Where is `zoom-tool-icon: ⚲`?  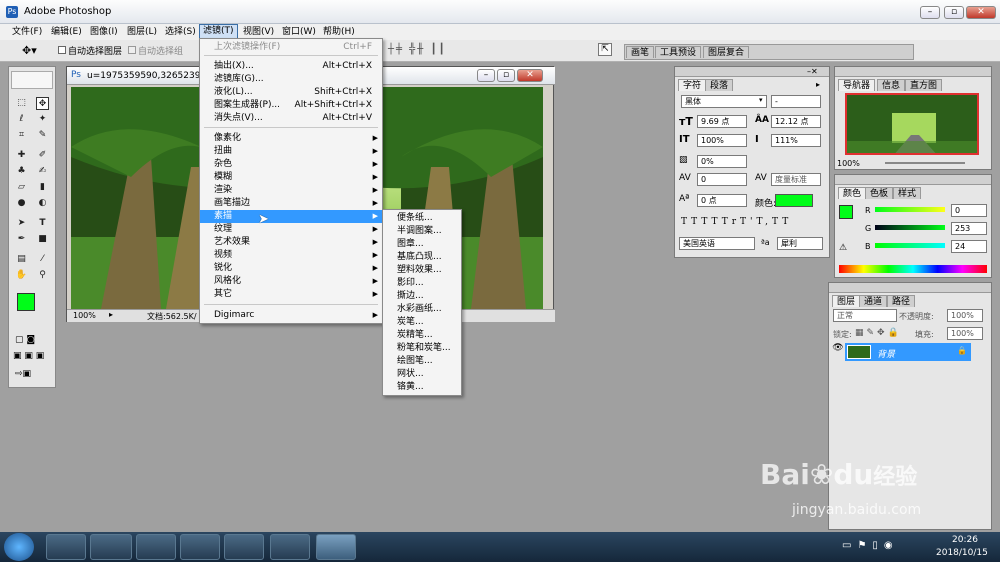
zoom-tool-icon: ⚲ is located at coordinates (42, 275).